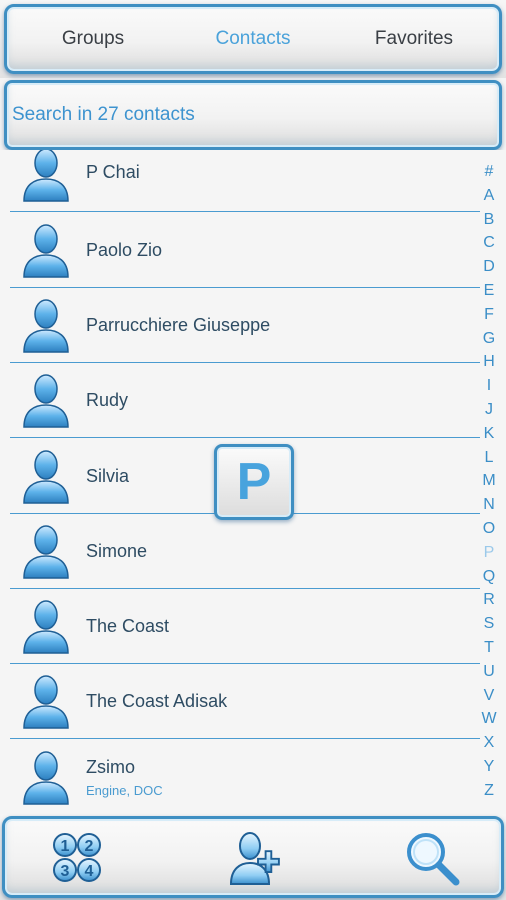  What do you see at coordinates (108, 476) in the screenshot?
I see `contact-name: Silvia` at bounding box center [108, 476].